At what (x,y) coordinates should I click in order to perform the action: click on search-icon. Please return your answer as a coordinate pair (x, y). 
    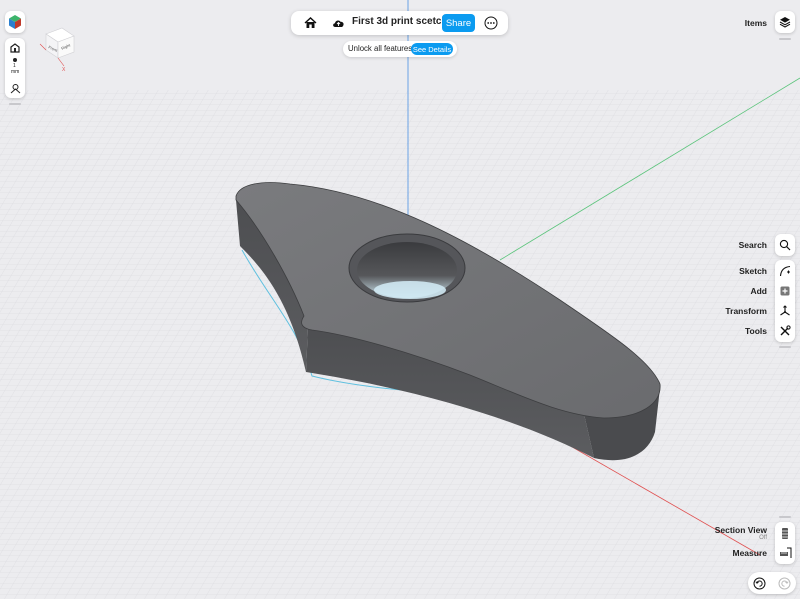
    Looking at the image, I should click on (785, 245).